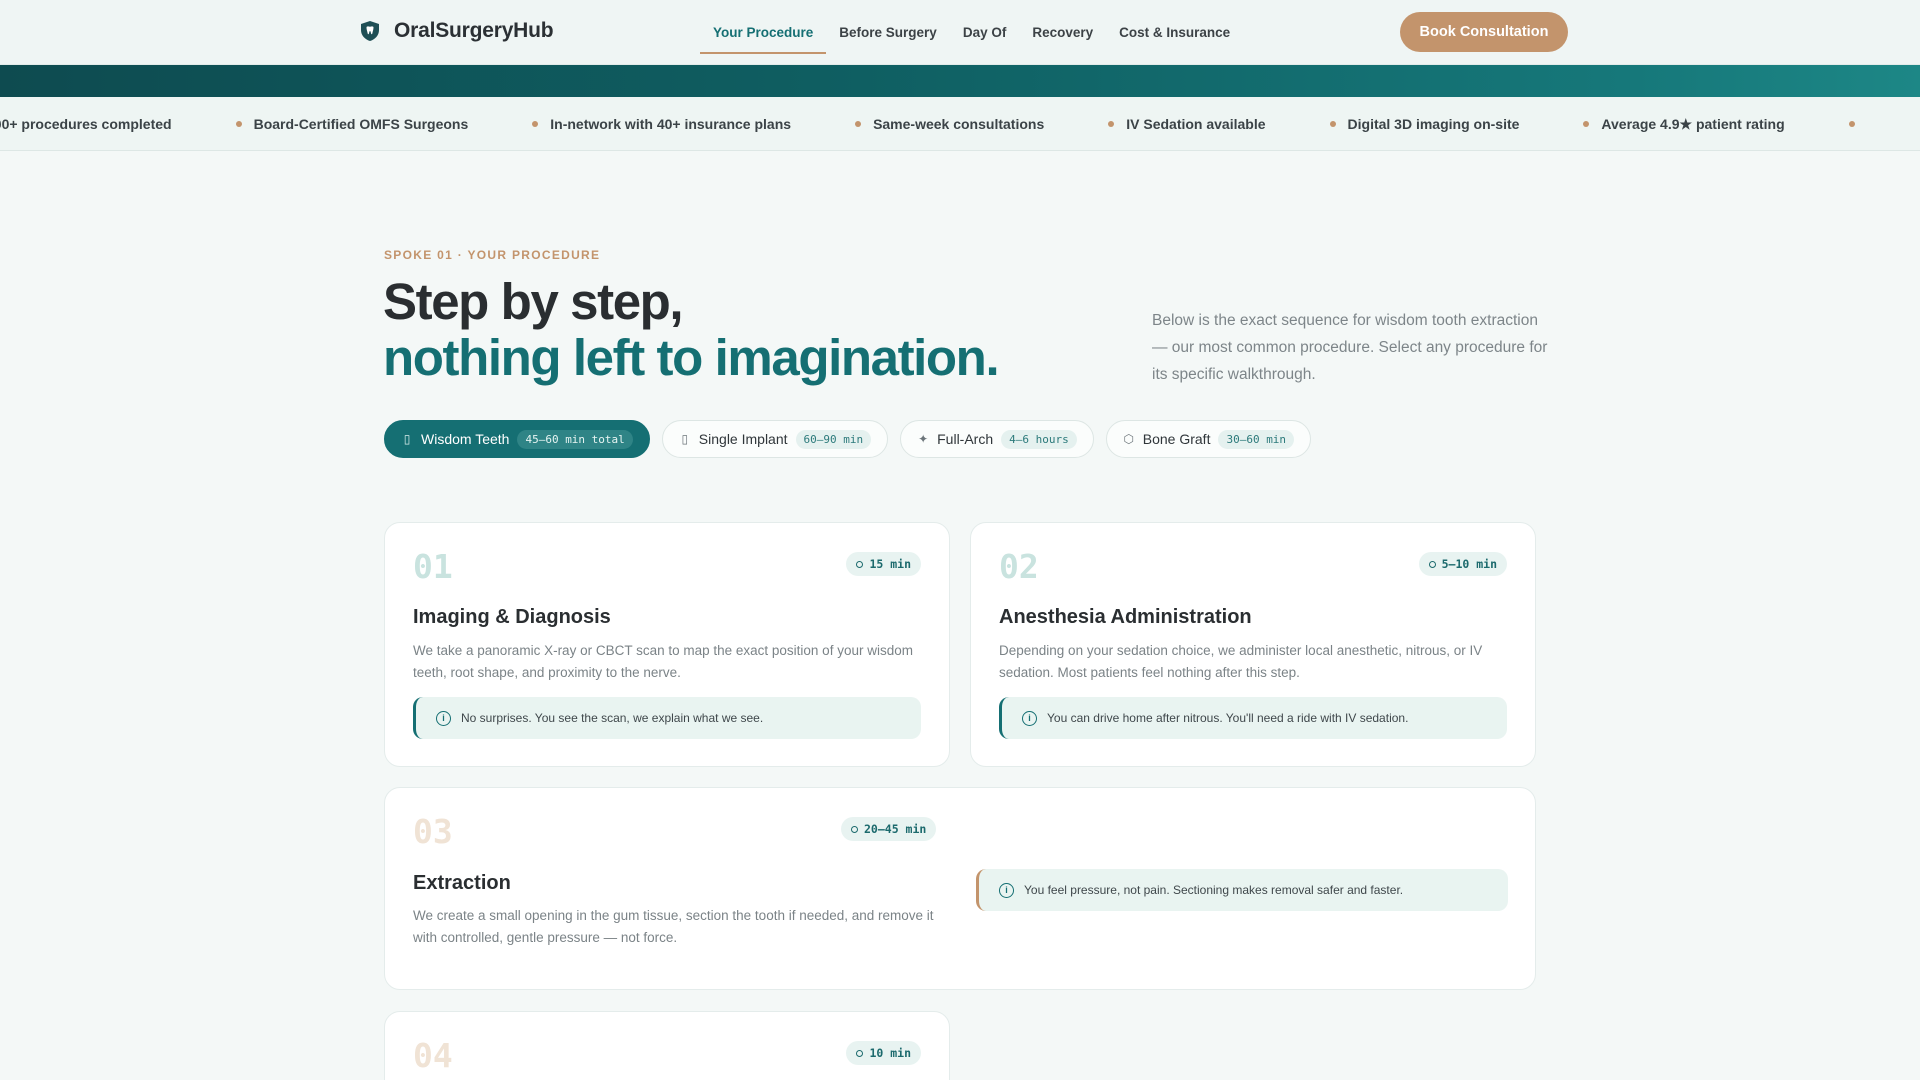  Describe the element at coordinates (1128, 439) in the screenshot. I see `hexagon-icon: ⬡` at that location.